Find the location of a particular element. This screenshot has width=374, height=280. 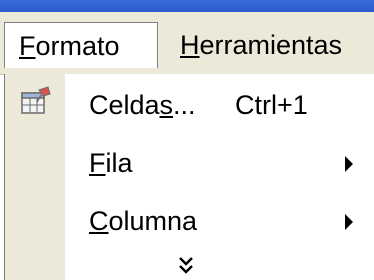

menu-item-columna-label: Columna is located at coordinates (143, 221).